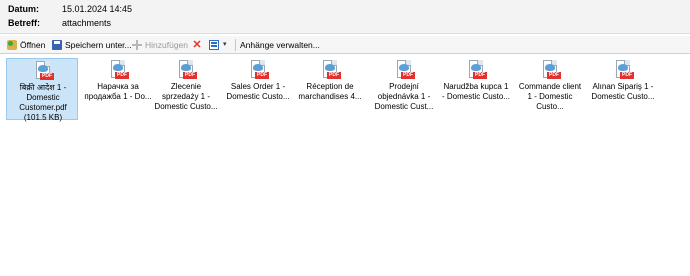 This screenshot has height=276, width=690. I want to click on date-label: Datum:, so click(23, 9).